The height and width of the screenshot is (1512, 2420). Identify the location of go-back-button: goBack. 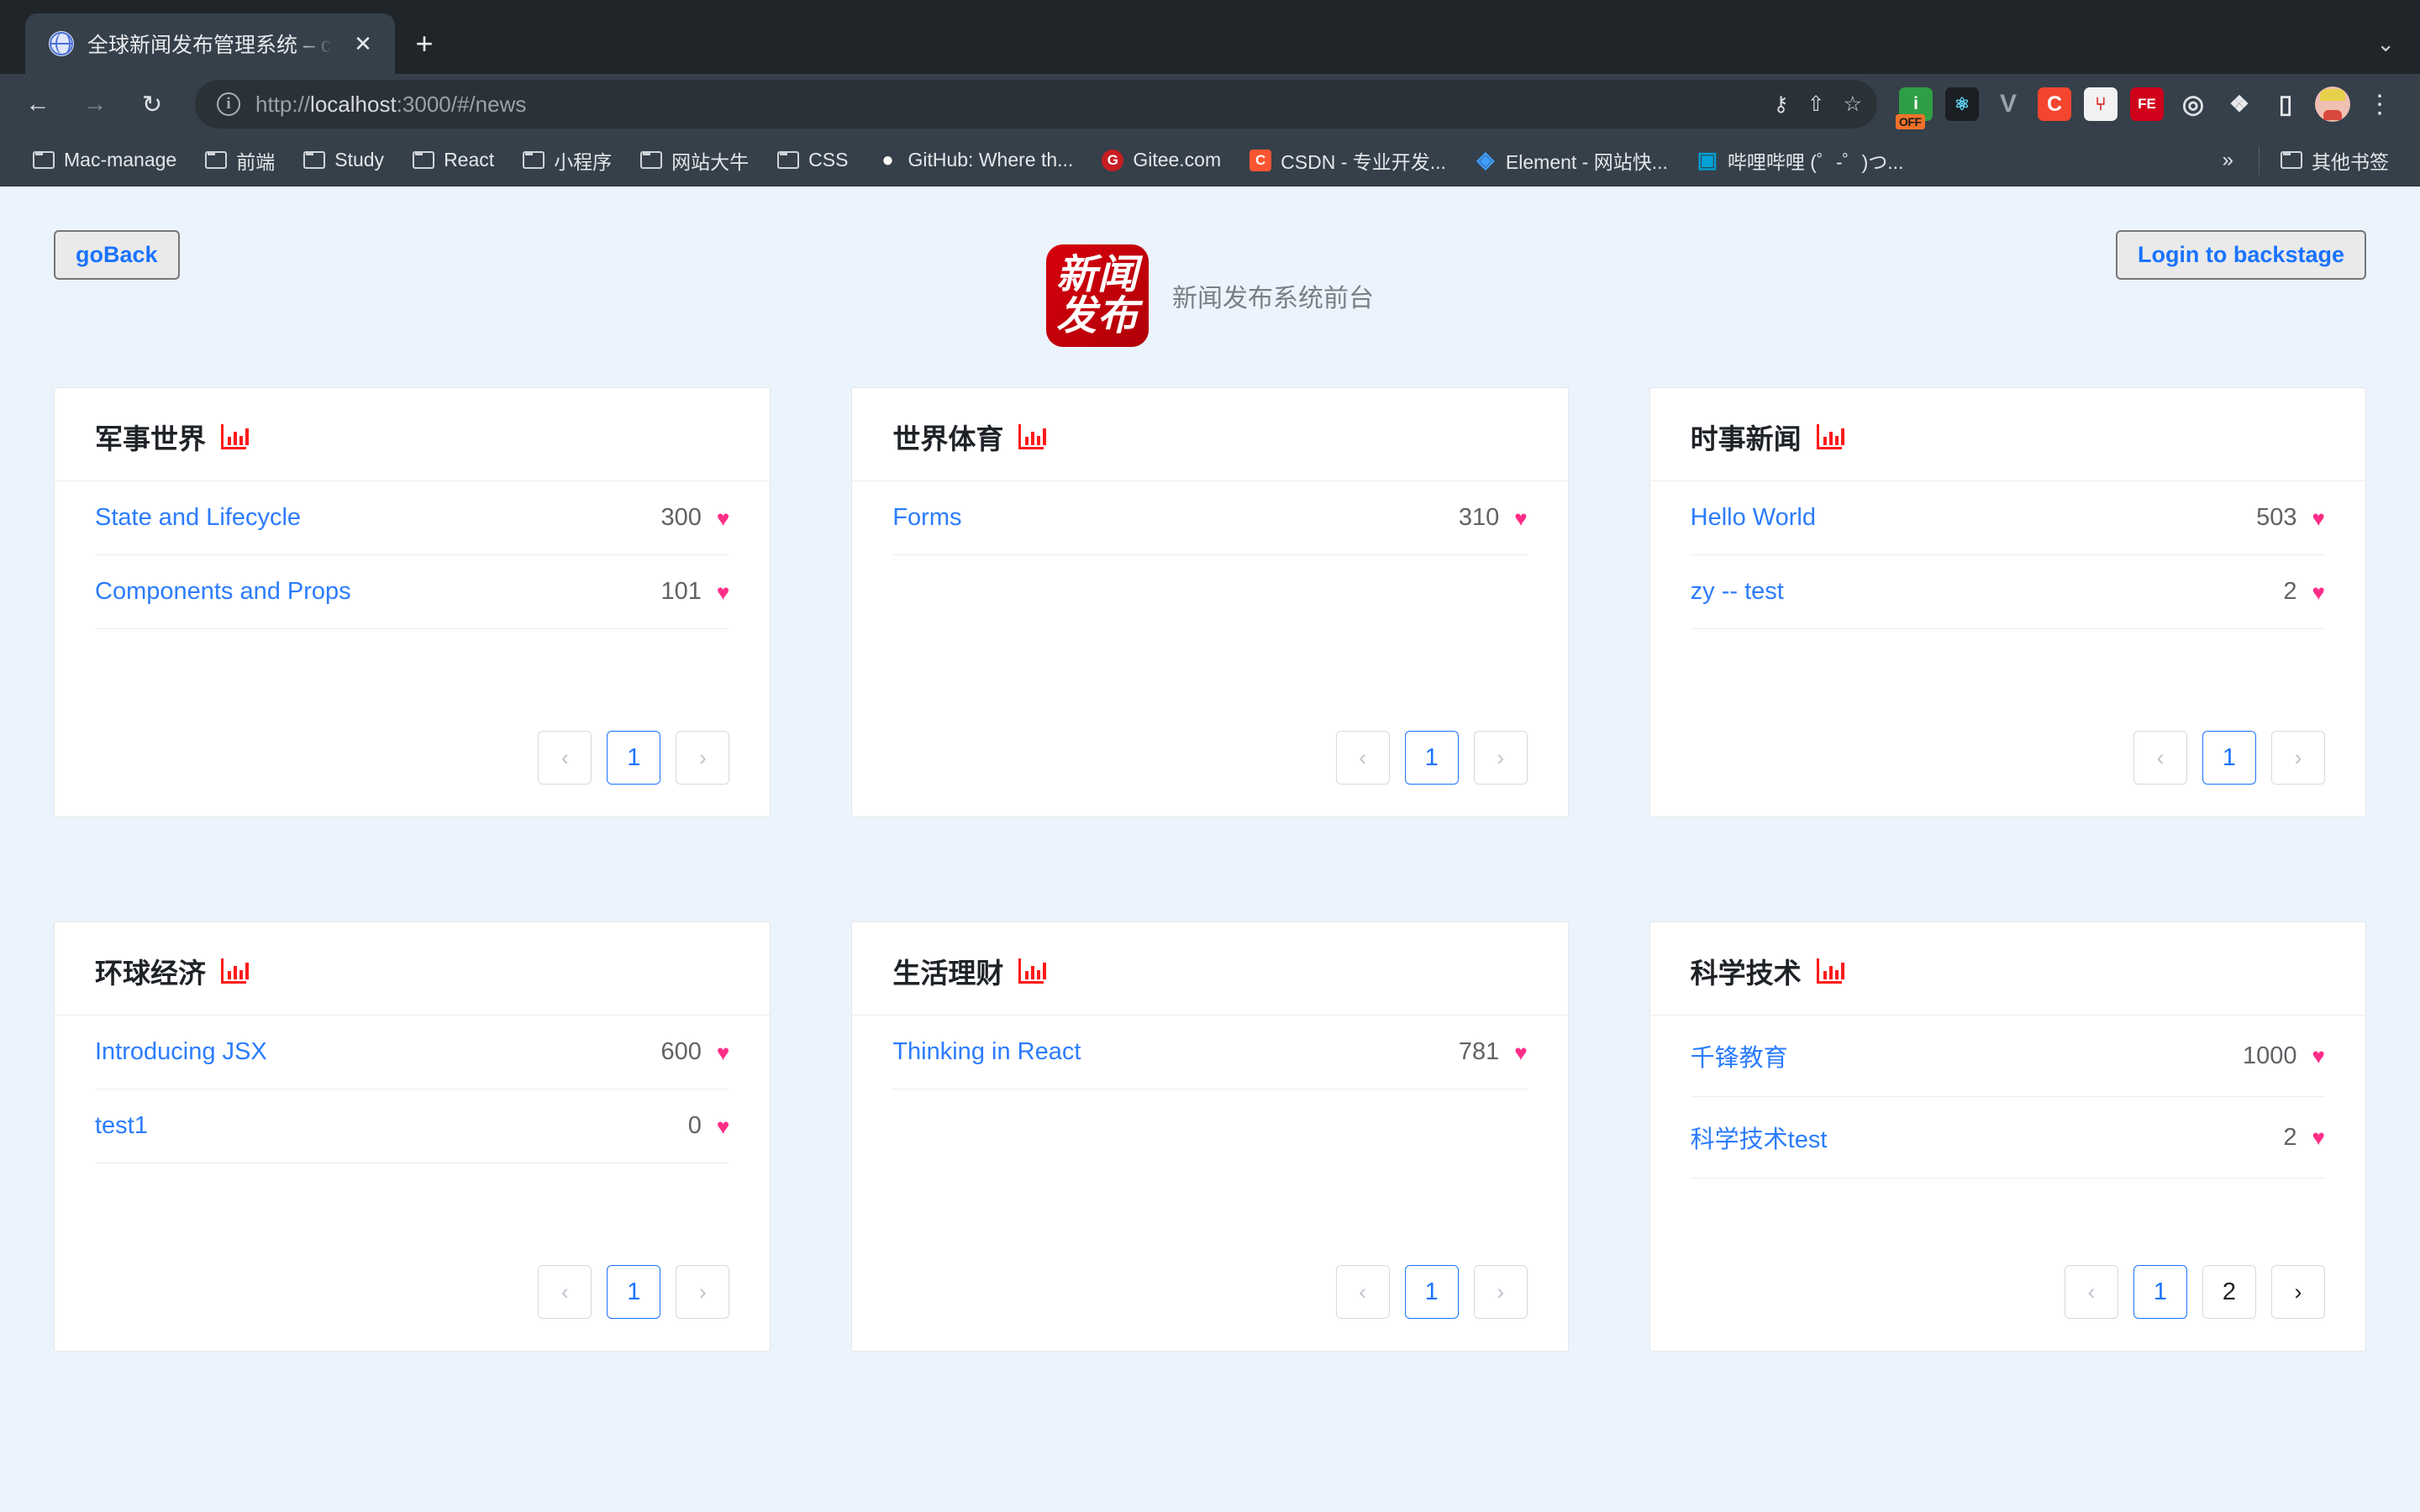
(117, 255).